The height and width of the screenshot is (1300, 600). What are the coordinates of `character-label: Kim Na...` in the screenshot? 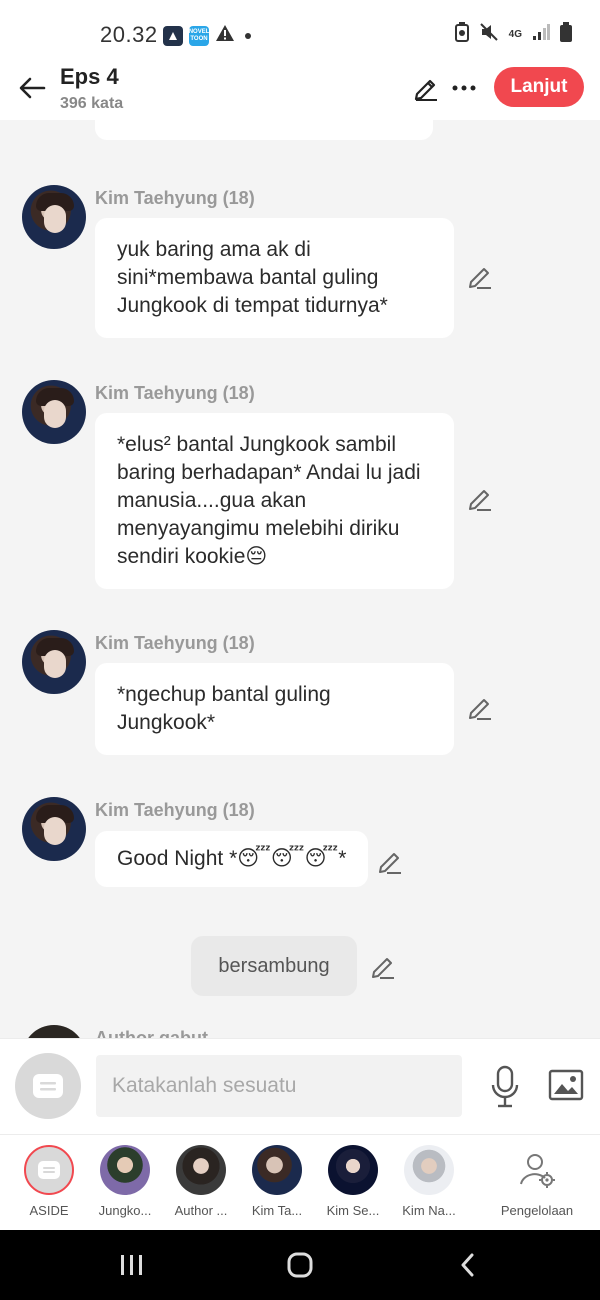 It's located at (429, 1210).